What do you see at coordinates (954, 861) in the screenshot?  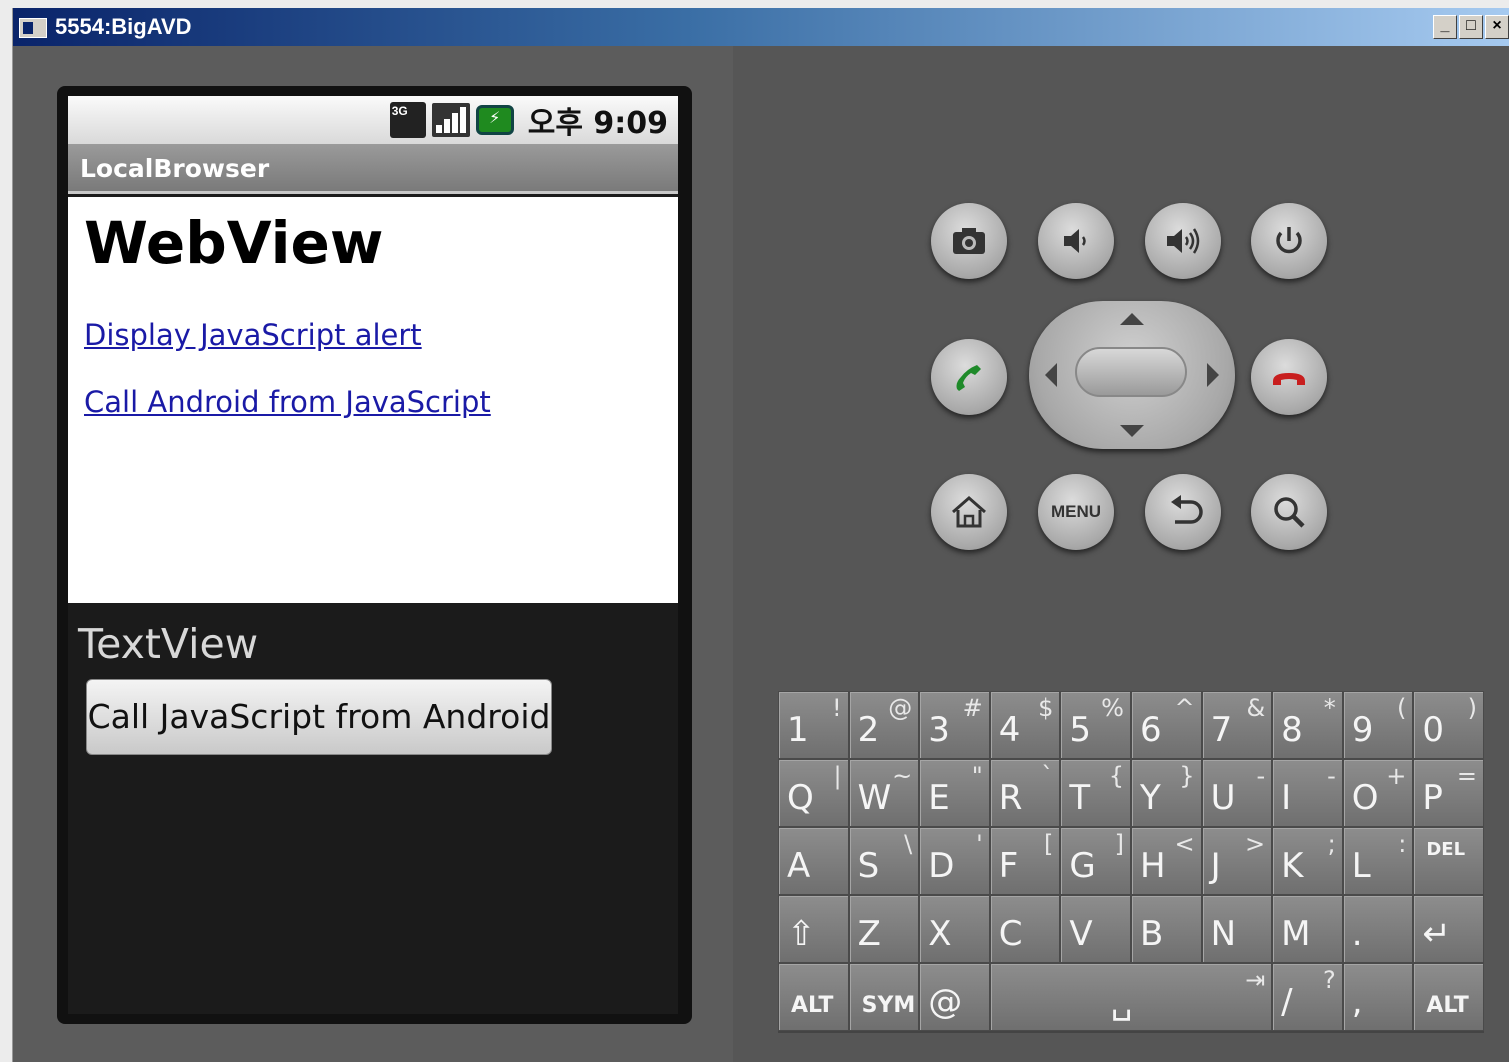 I see `key-d: D '` at bounding box center [954, 861].